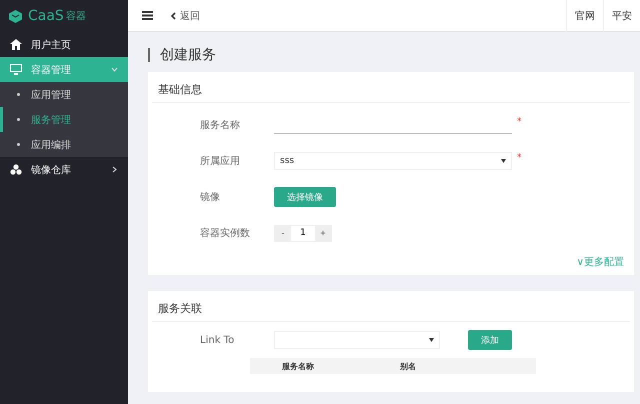 This screenshot has width=640, height=404. What do you see at coordinates (16, 44) in the screenshot?
I see `home-icon` at bounding box center [16, 44].